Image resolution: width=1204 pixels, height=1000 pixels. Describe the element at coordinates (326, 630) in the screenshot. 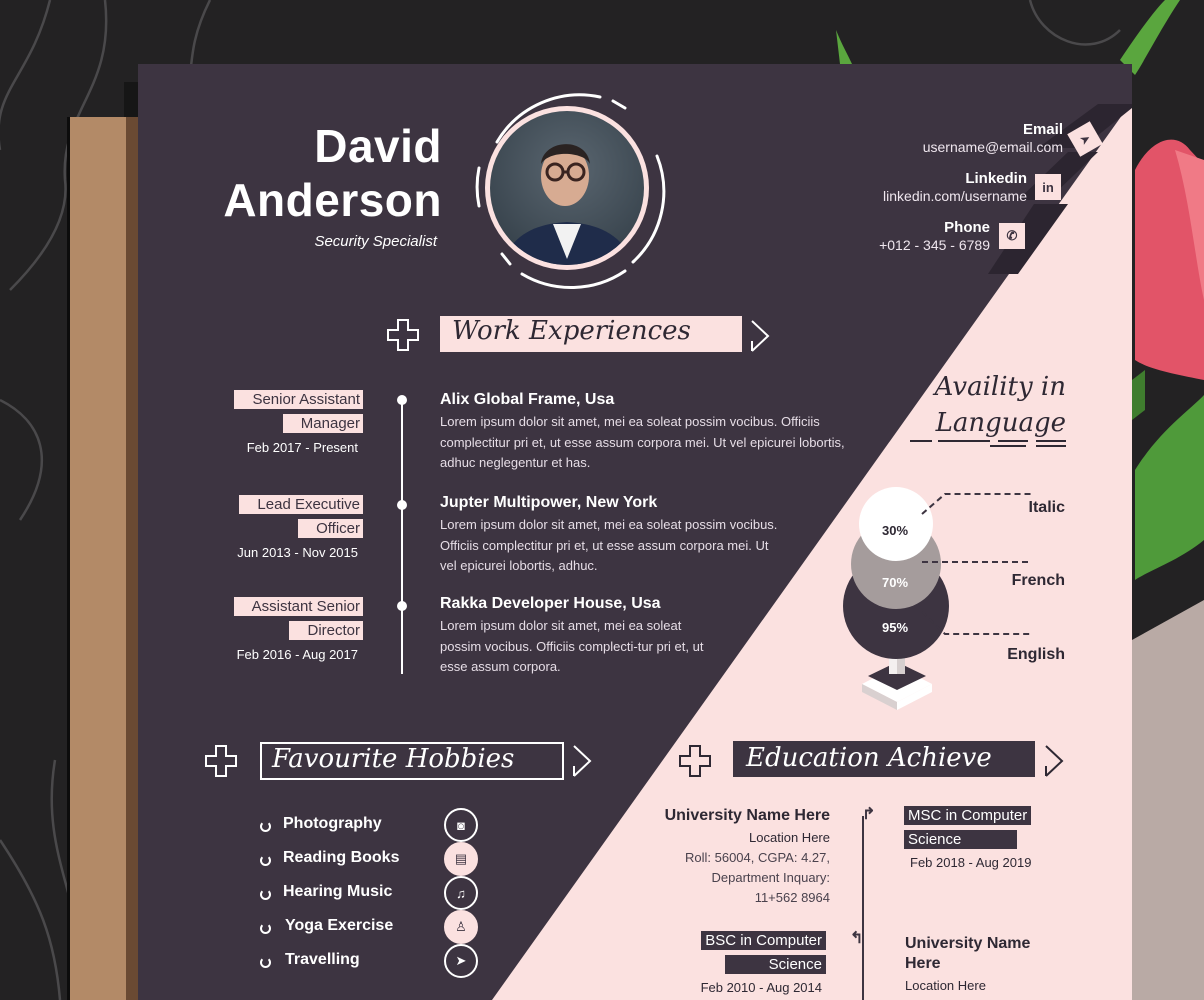

I see `job-title-line2: Director` at that location.